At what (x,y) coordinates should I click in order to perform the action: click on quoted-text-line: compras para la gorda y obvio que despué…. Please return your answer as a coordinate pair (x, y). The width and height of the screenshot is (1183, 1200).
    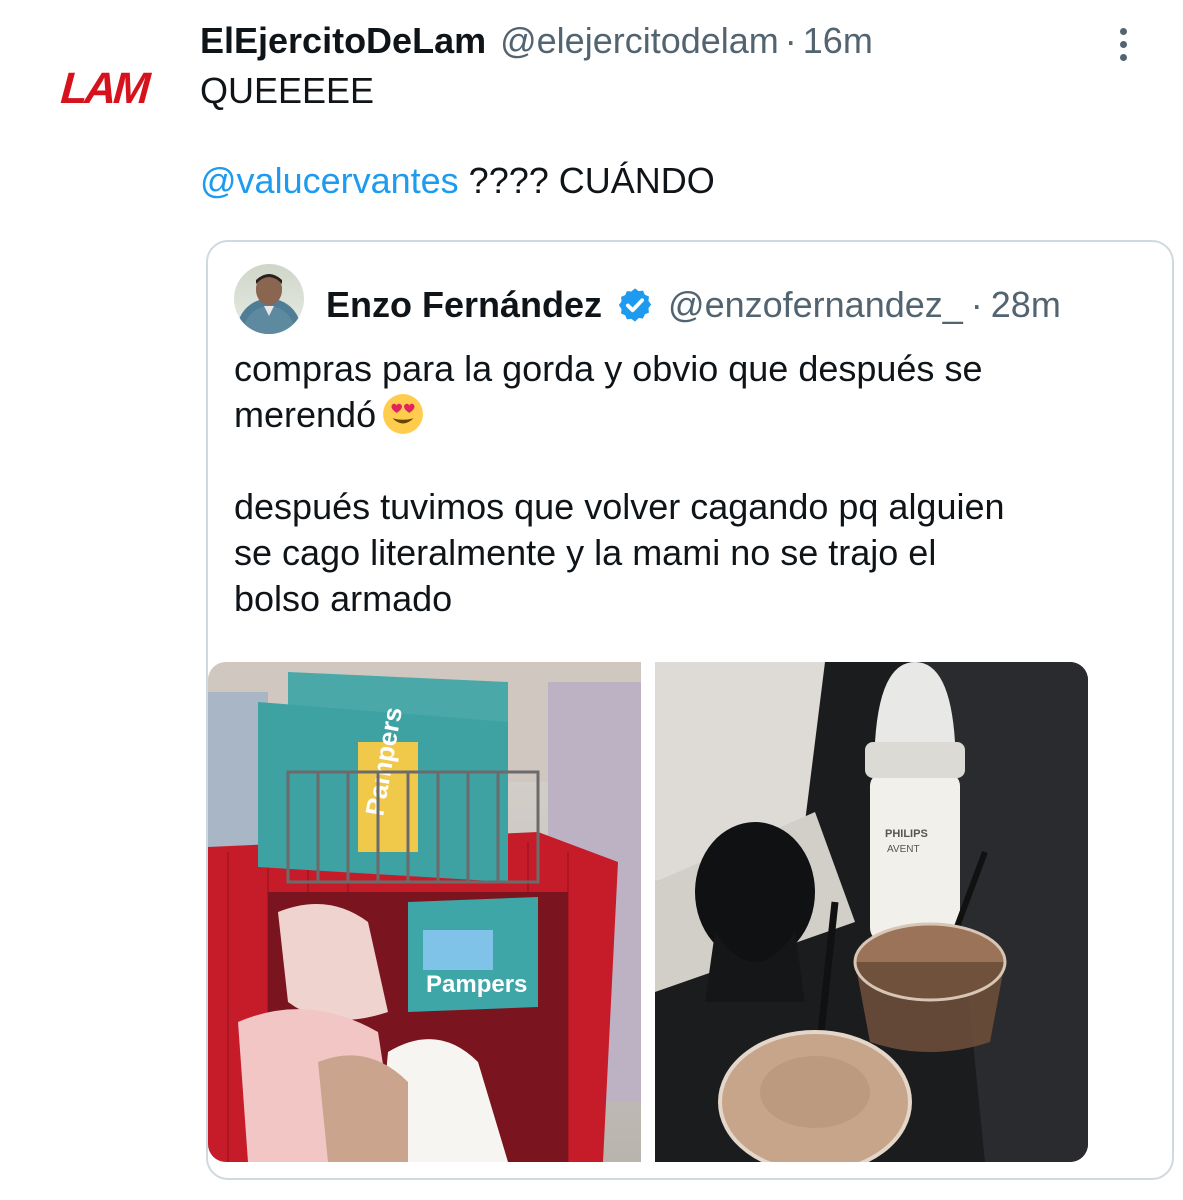
    Looking at the image, I should click on (608, 368).